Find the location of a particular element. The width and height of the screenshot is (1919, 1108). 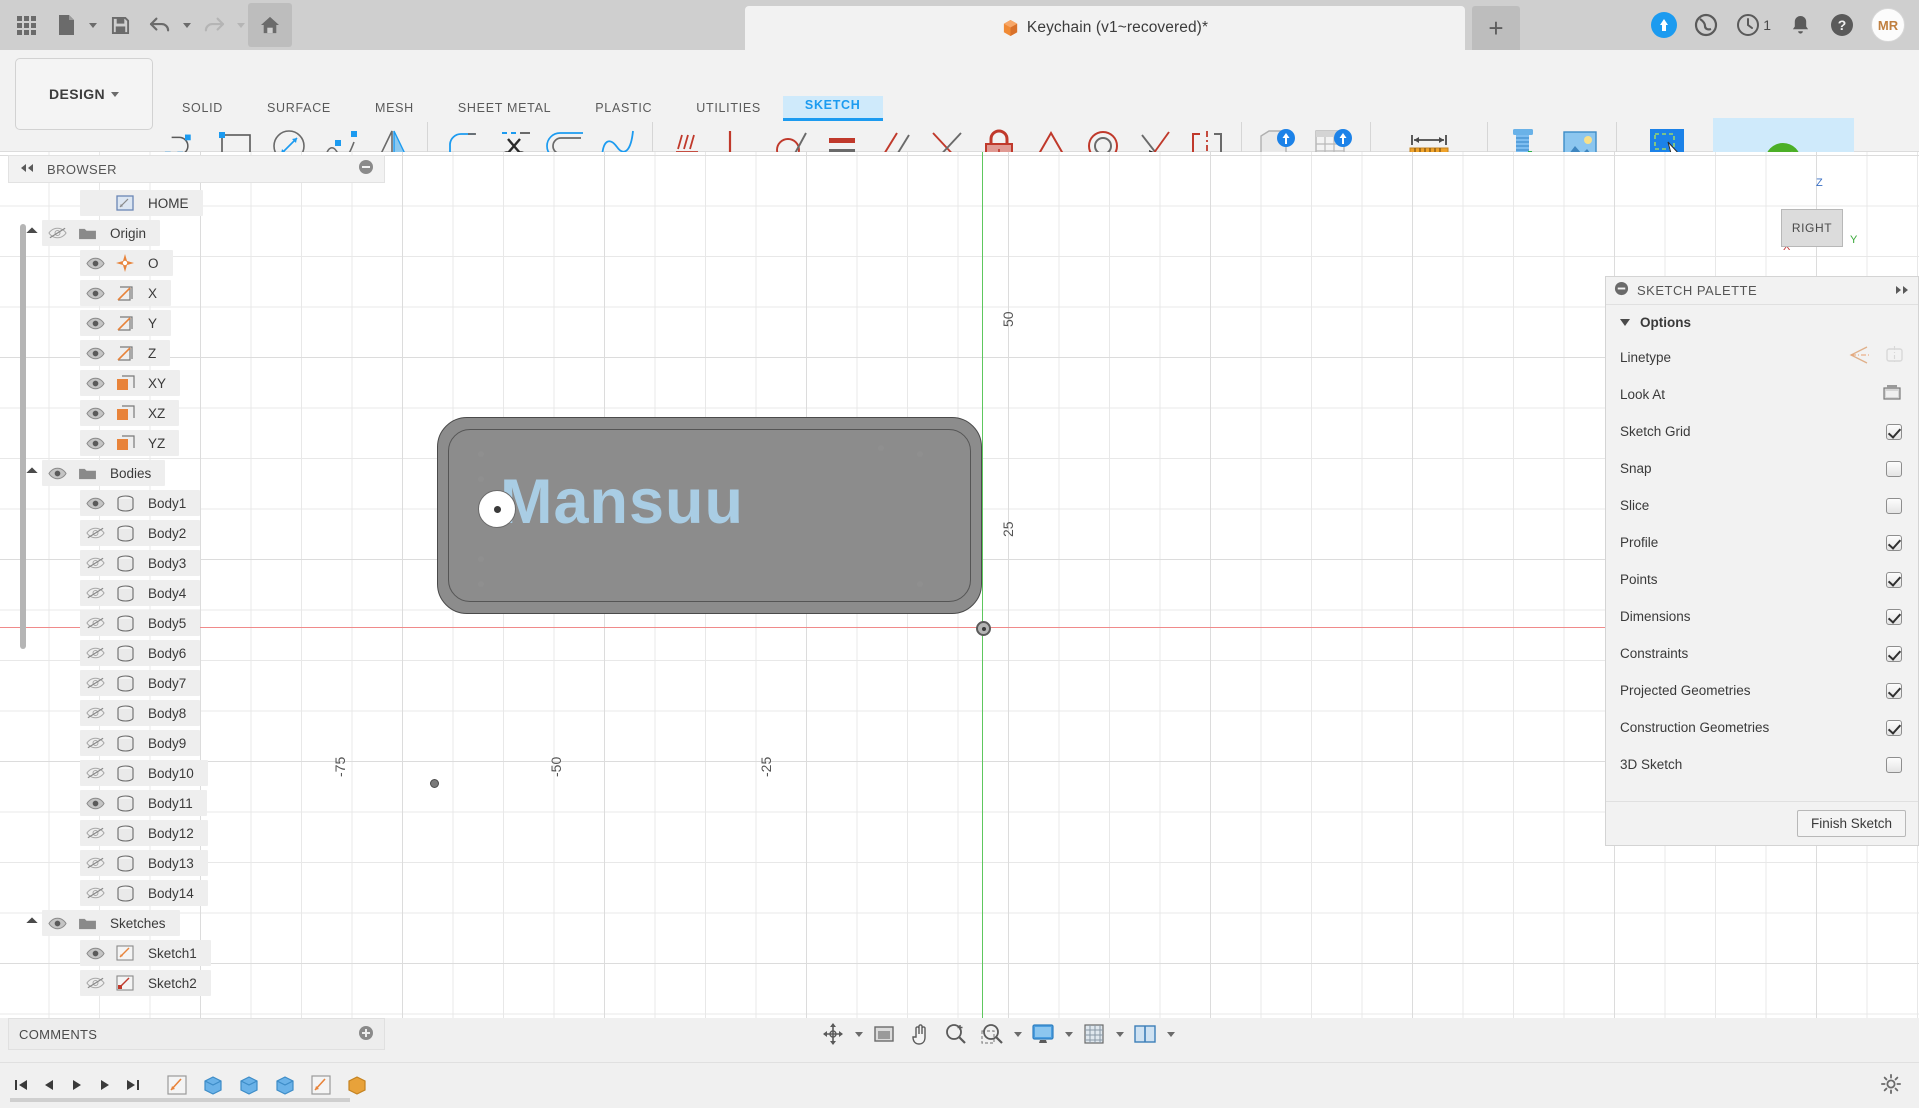

go-to-start-icon is located at coordinates (21, 1085).